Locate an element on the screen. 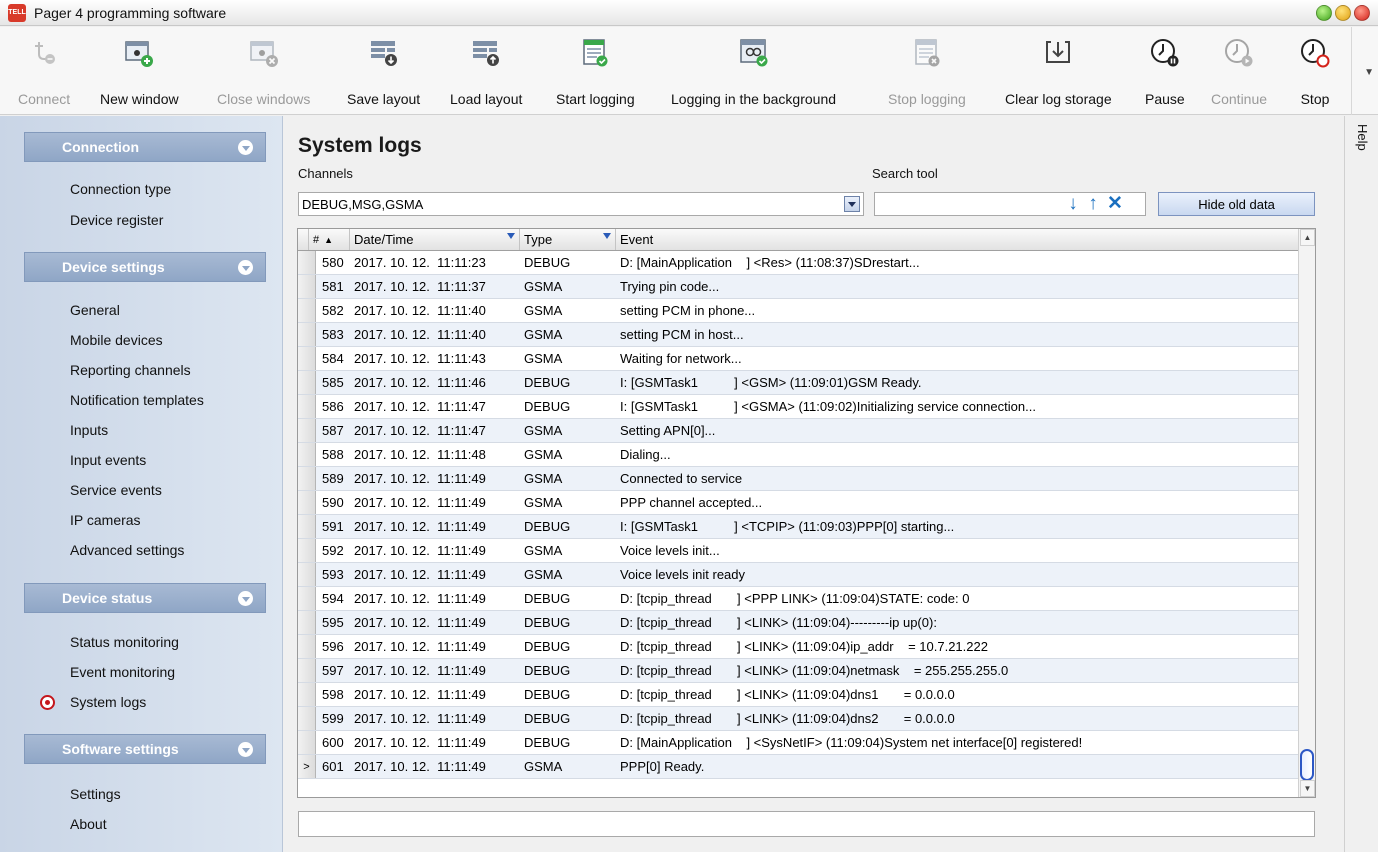 The height and width of the screenshot is (852, 1378). sidebar-item-about: About is located at coordinates (88, 824).